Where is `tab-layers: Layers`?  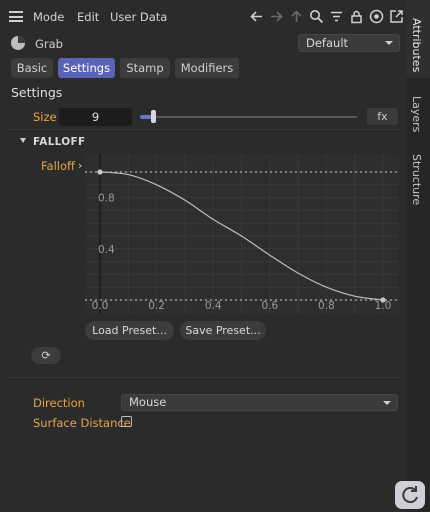
tab-layers: Layers is located at coordinates (418, 113).